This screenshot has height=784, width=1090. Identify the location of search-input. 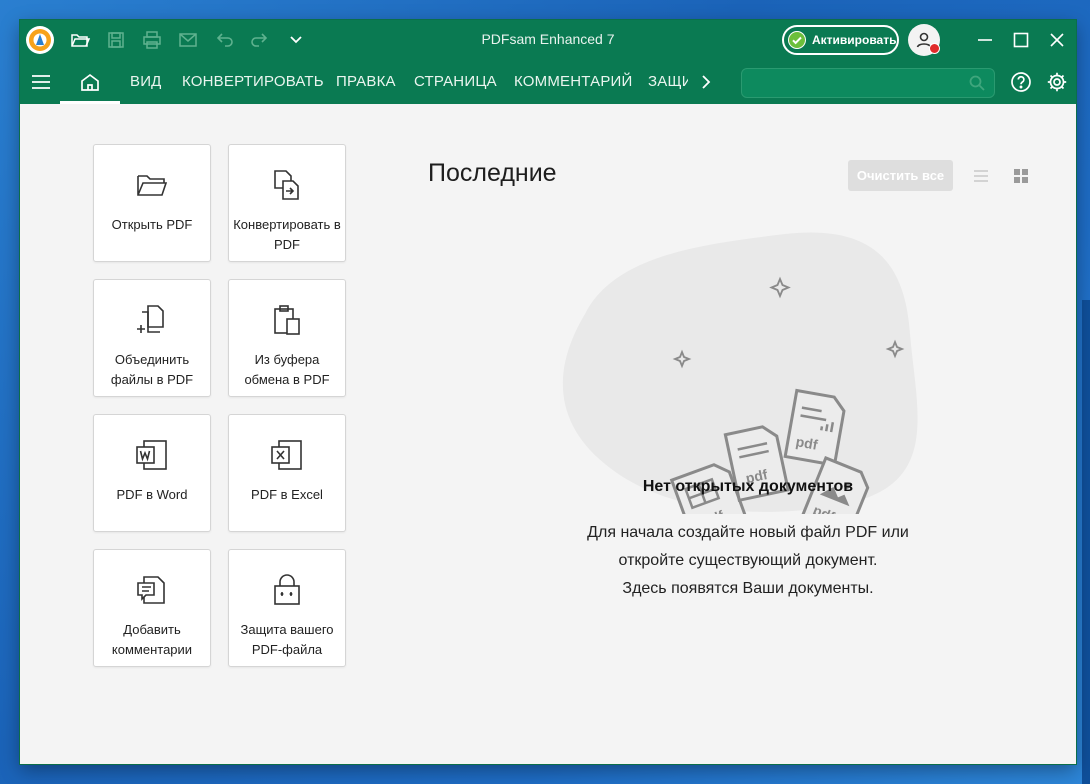
(857, 84).